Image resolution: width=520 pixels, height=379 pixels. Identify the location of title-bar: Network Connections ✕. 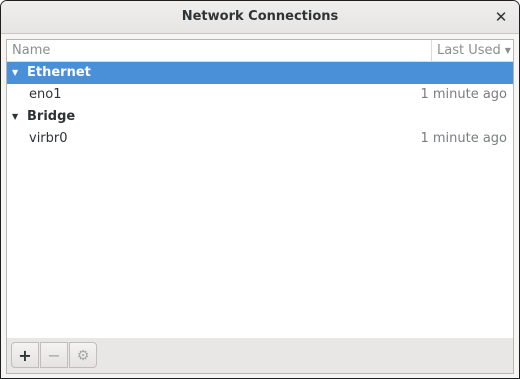
(260, 17).